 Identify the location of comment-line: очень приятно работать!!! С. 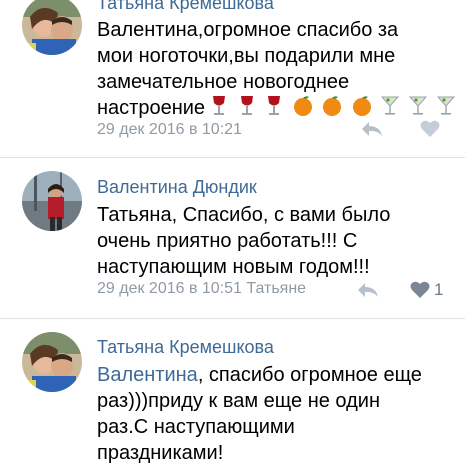
(227, 241).